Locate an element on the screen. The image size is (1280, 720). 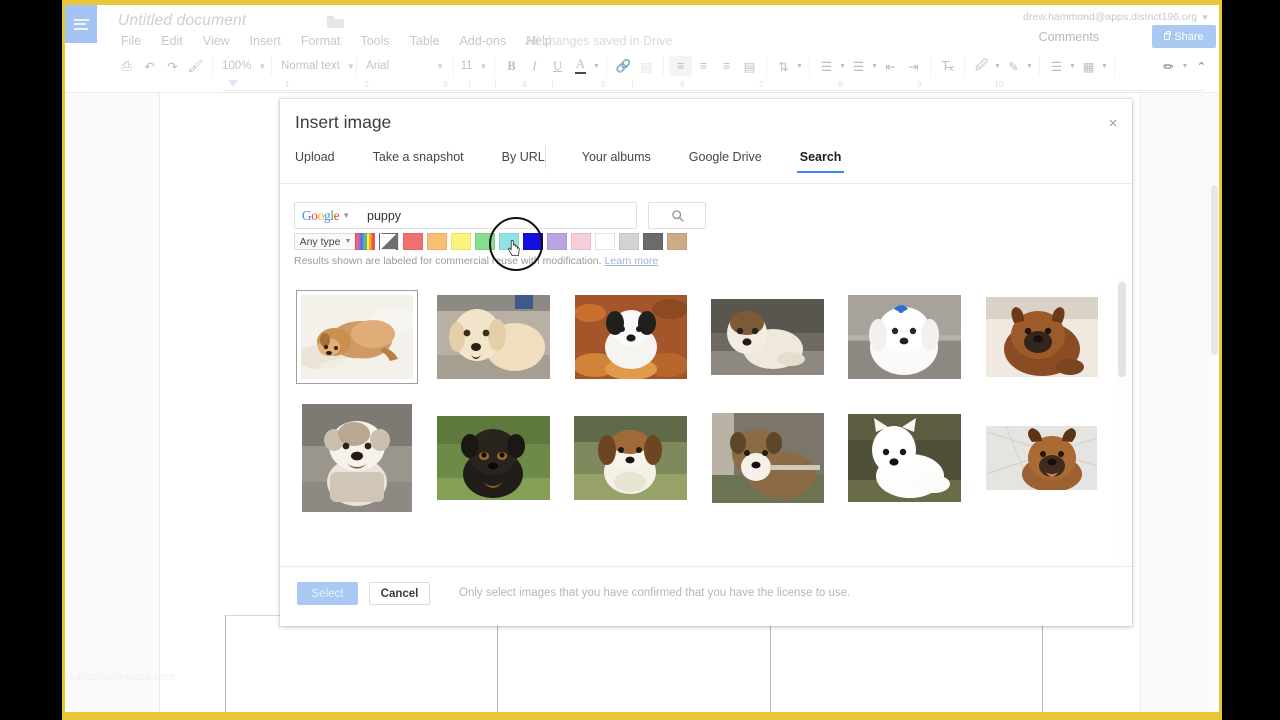
color-swatch-gray-dark is located at coordinates (653, 241).